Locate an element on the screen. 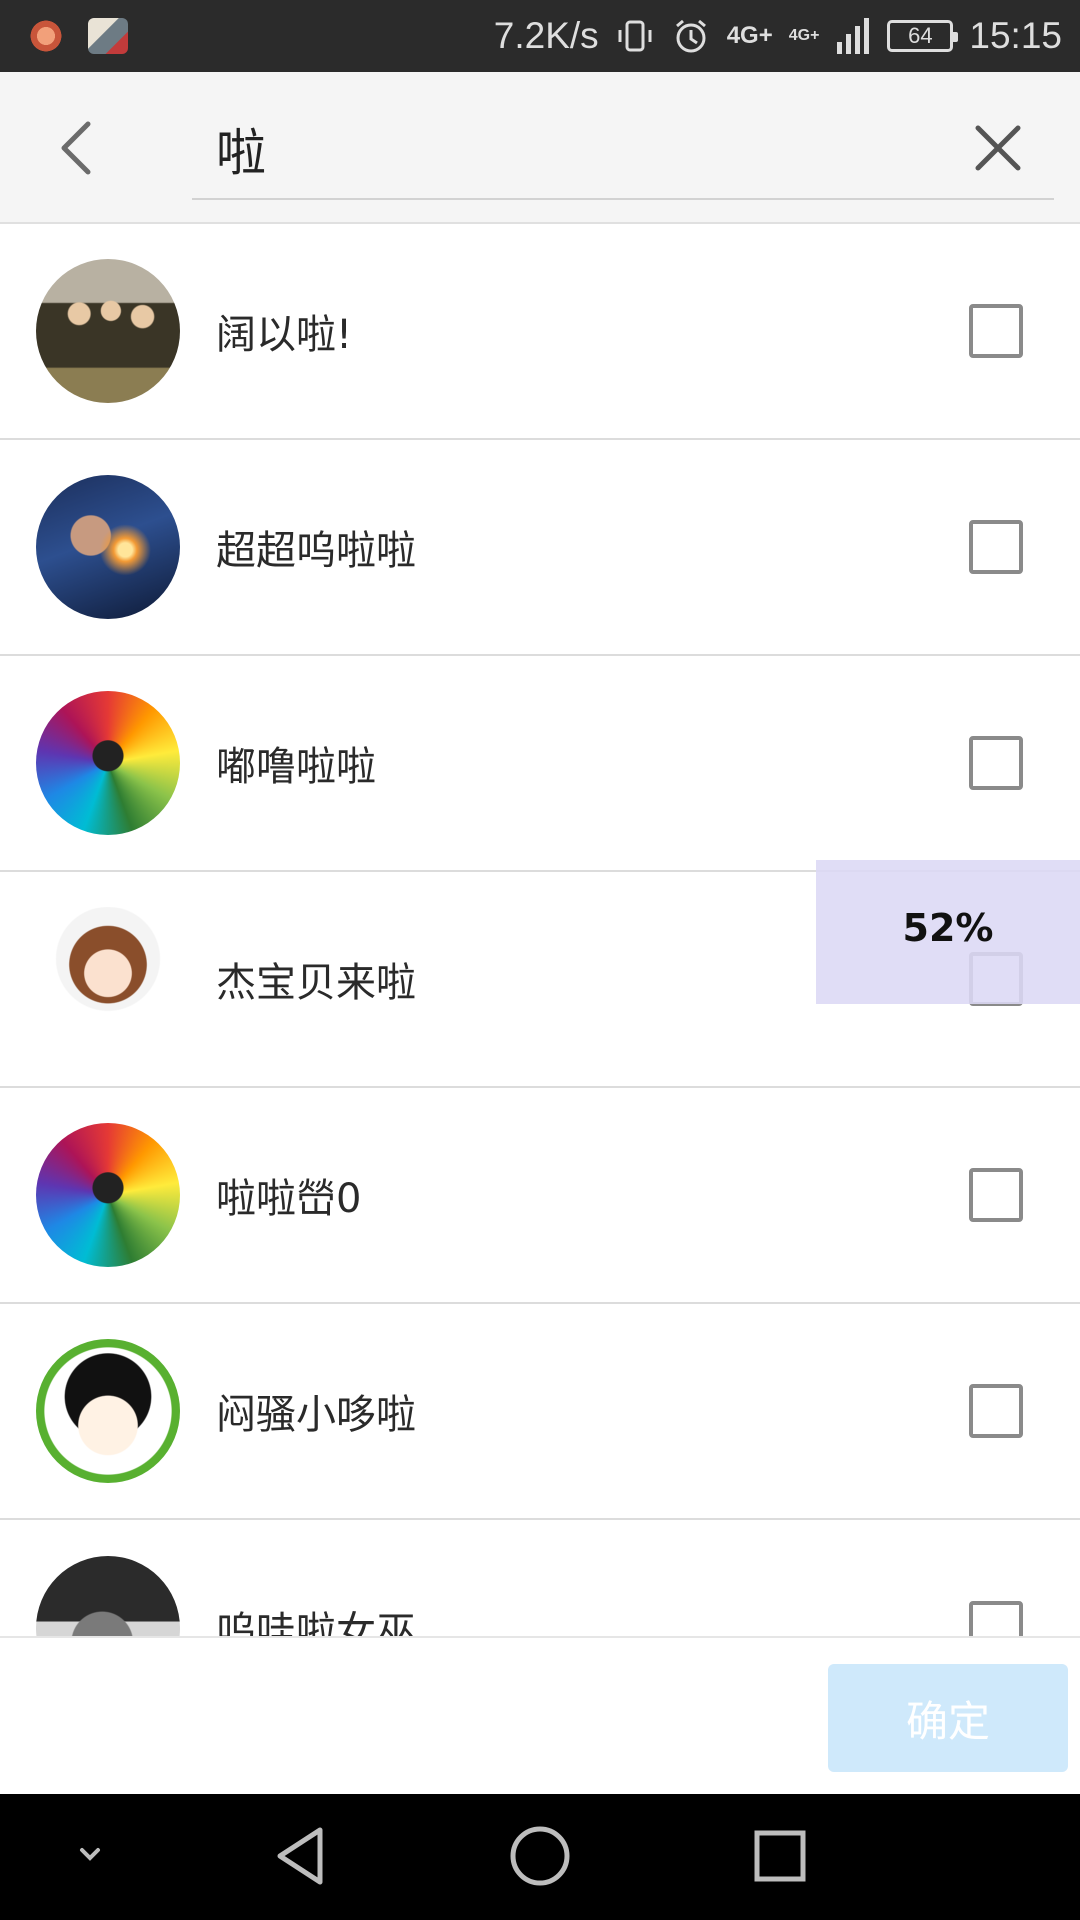  contact-name: 阔以啦! is located at coordinates (284, 335).